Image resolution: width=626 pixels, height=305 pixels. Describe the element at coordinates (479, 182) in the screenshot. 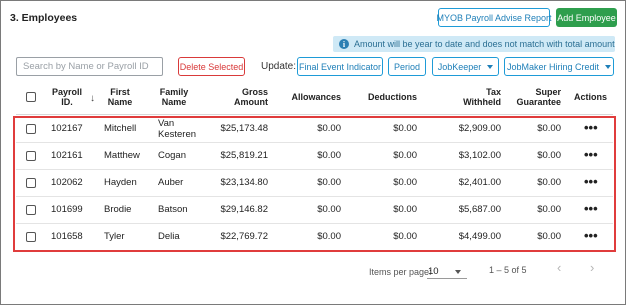

I see `row-tax-withheld: $2,401.00` at that location.